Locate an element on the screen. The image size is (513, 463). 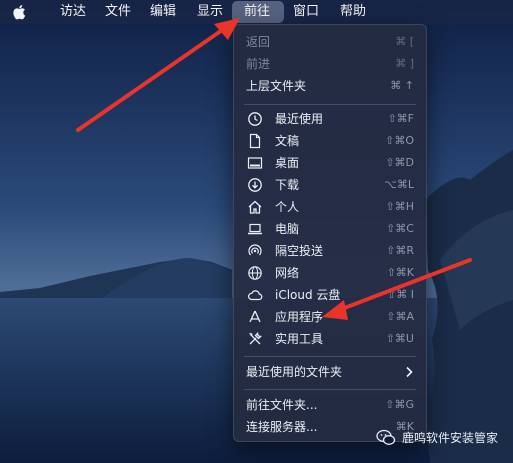
shortcut: ⌥⌘L is located at coordinates (399, 184).